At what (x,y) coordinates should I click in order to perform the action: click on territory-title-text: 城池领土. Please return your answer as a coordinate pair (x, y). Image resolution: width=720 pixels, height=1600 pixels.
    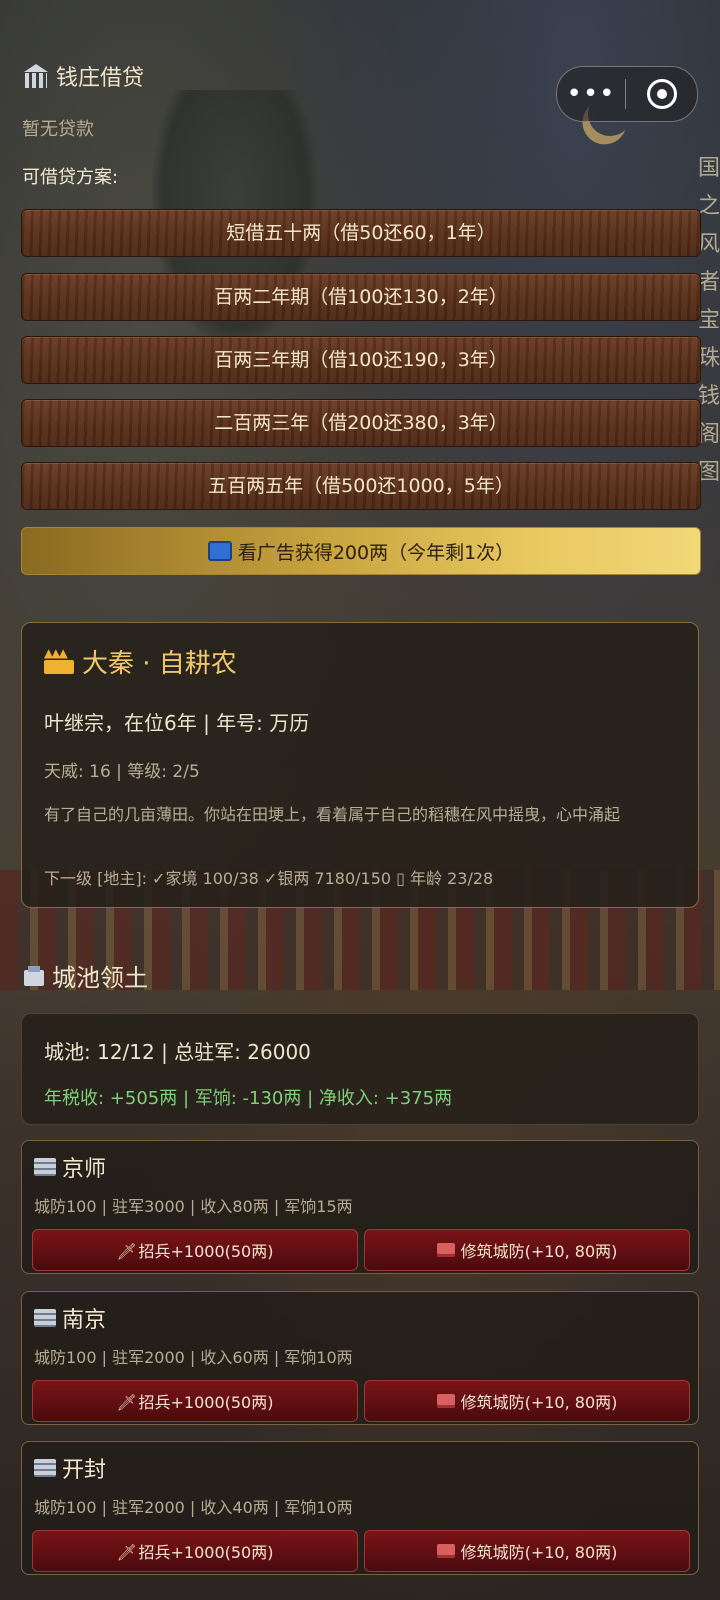
    Looking at the image, I should click on (100, 978).